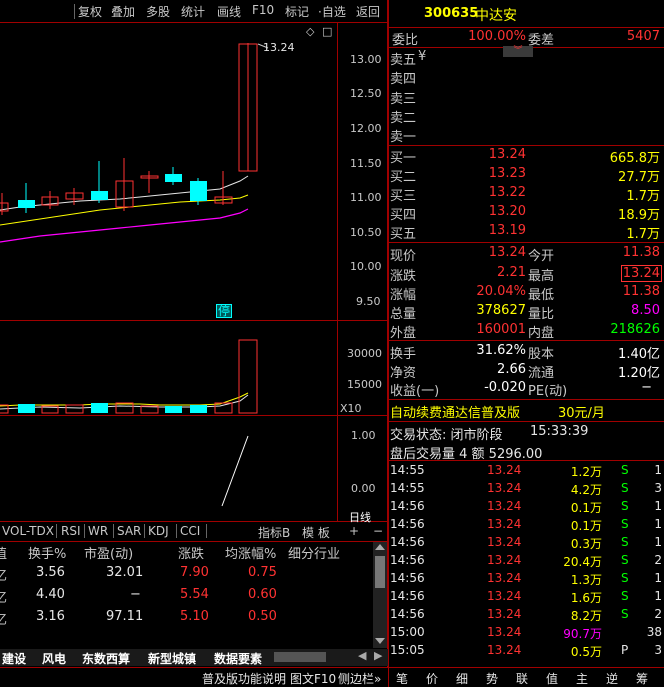 This screenshot has height=687, width=664. Describe the element at coordinates (190, 531) in the screenshot. I see `tab-cci: CCI` at that location.